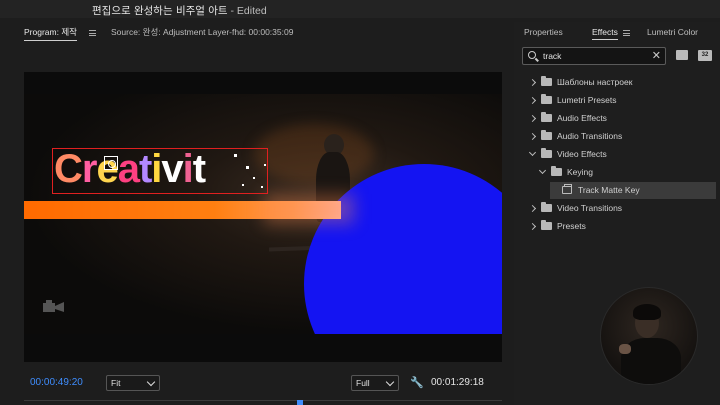 The image size is (720, 405). I want to click on tree-item-label: Audio Transitions, so click(590, 136).